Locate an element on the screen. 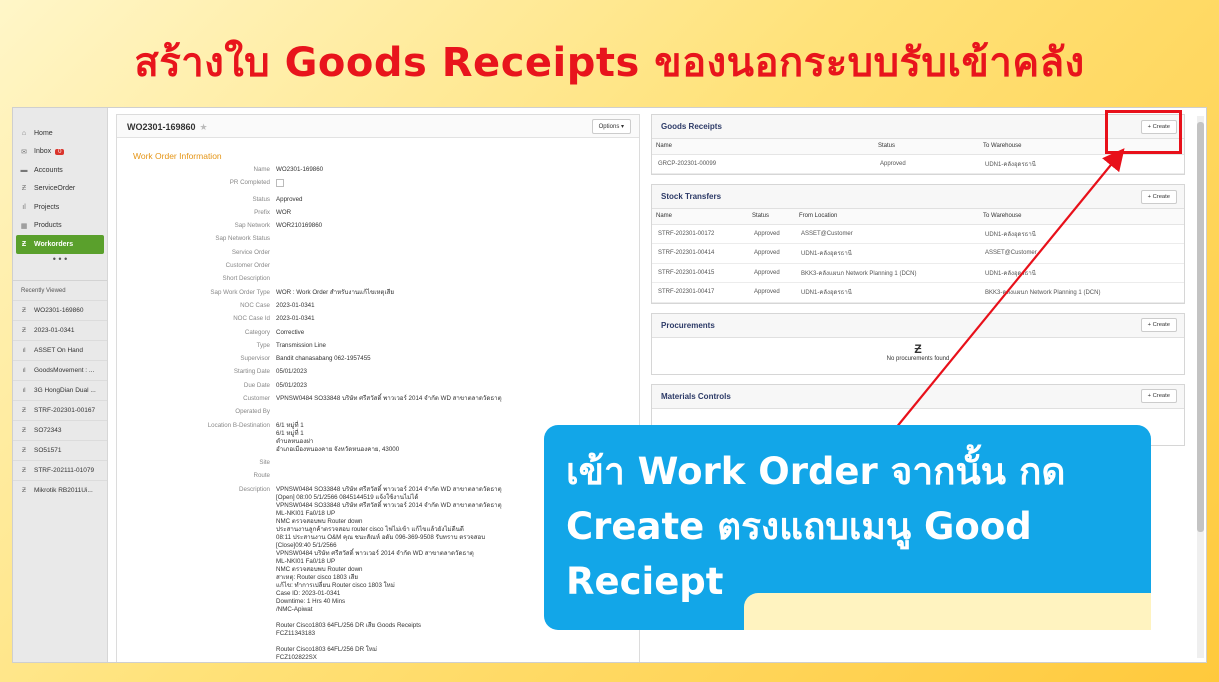 This screenshot has width=1219, height=682. callout-notch is located at coordinates (947, 611).